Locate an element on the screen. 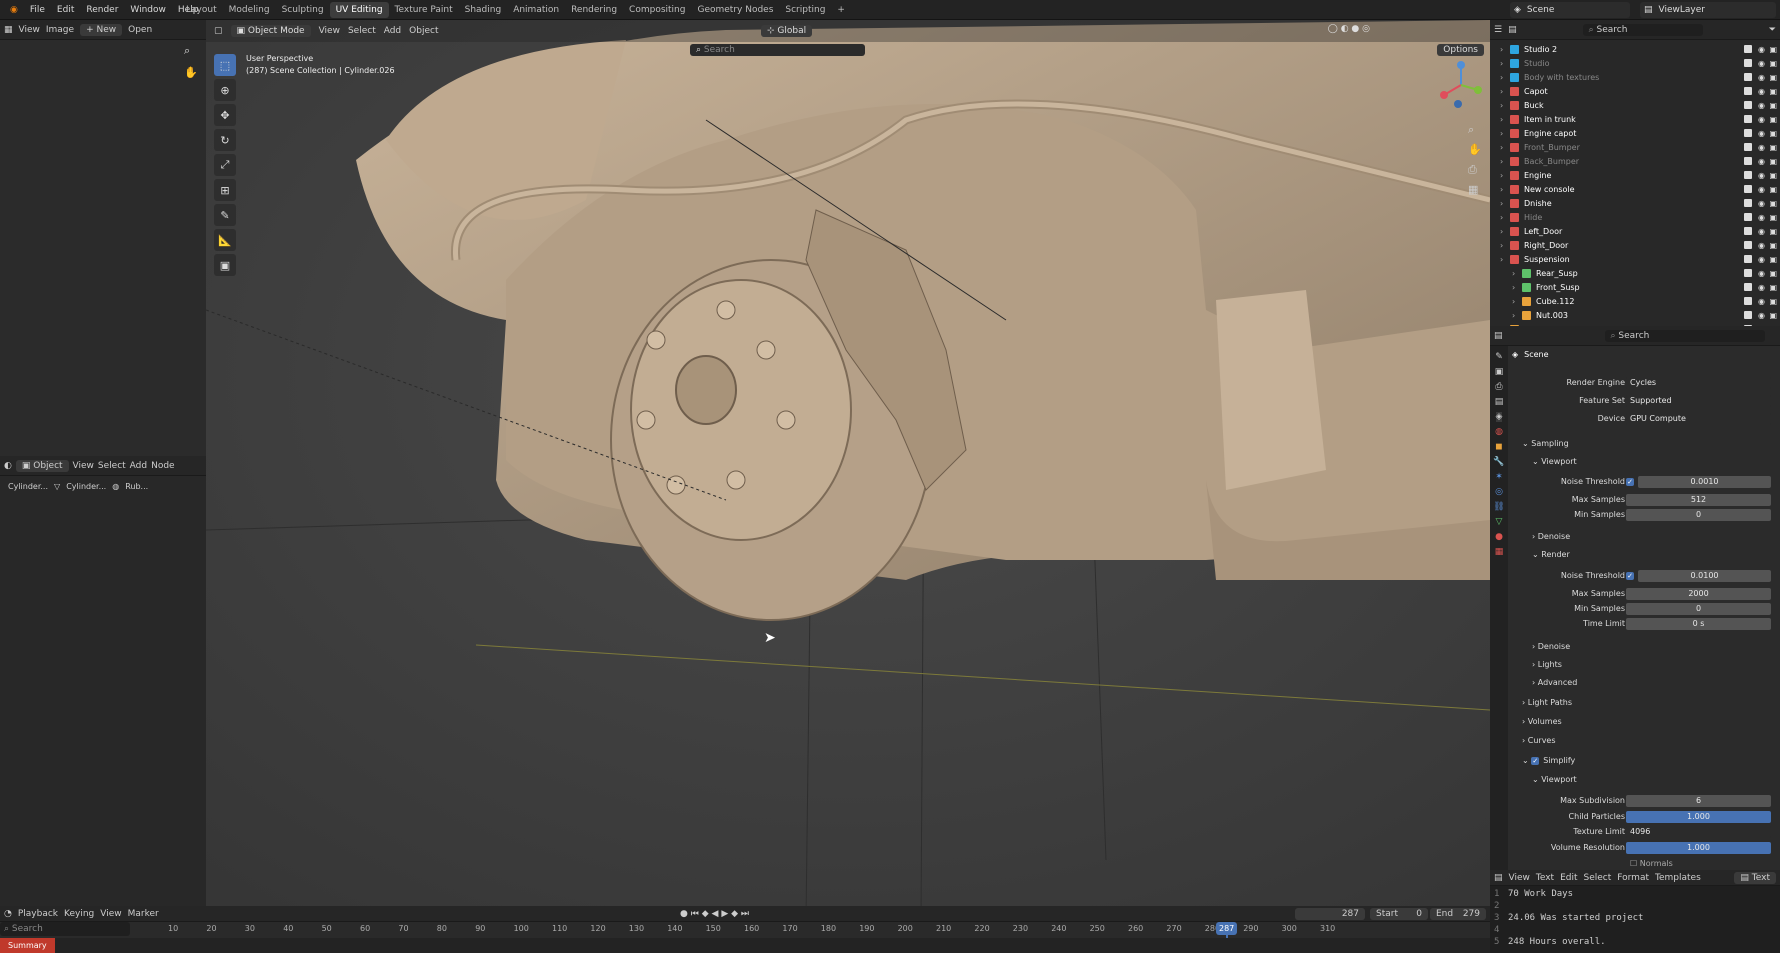  options-button: Options is located at coordinates (1460, 50).